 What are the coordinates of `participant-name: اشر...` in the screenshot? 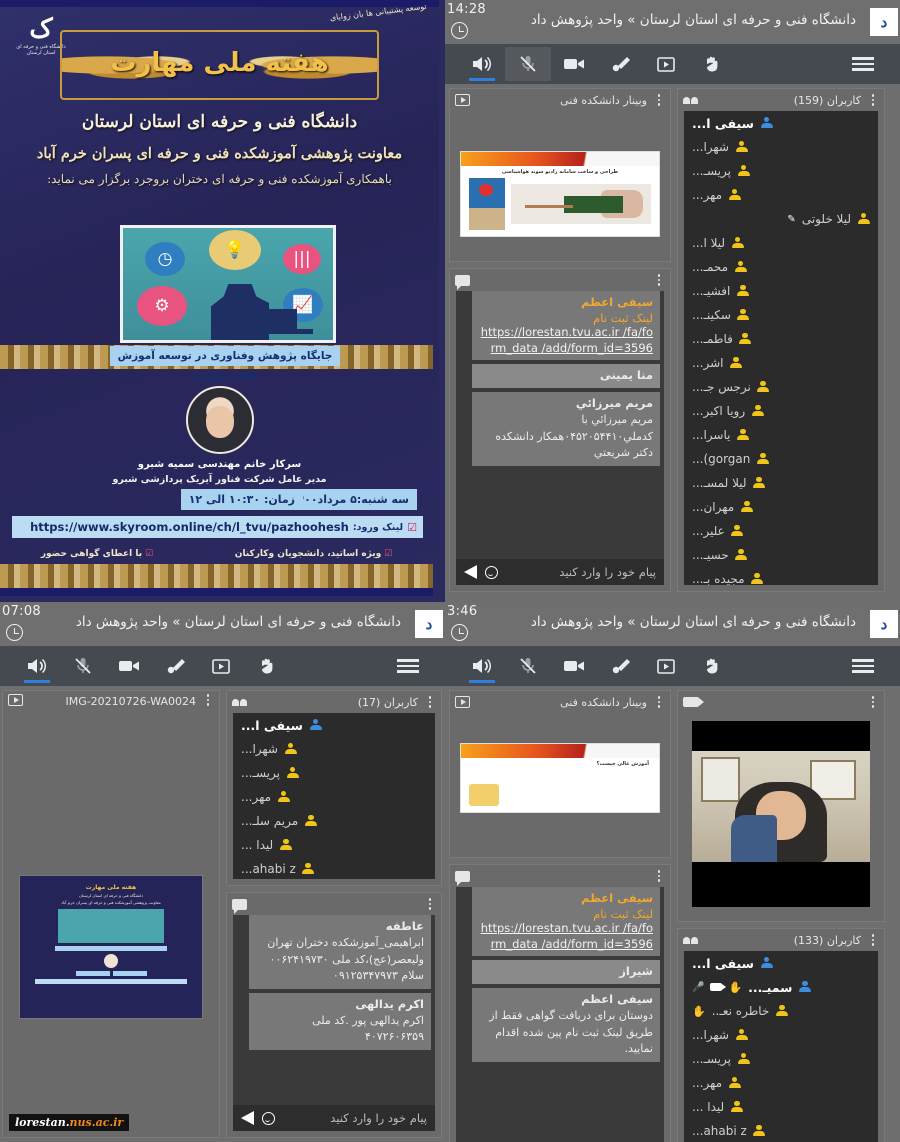 It's located at (708, 363).